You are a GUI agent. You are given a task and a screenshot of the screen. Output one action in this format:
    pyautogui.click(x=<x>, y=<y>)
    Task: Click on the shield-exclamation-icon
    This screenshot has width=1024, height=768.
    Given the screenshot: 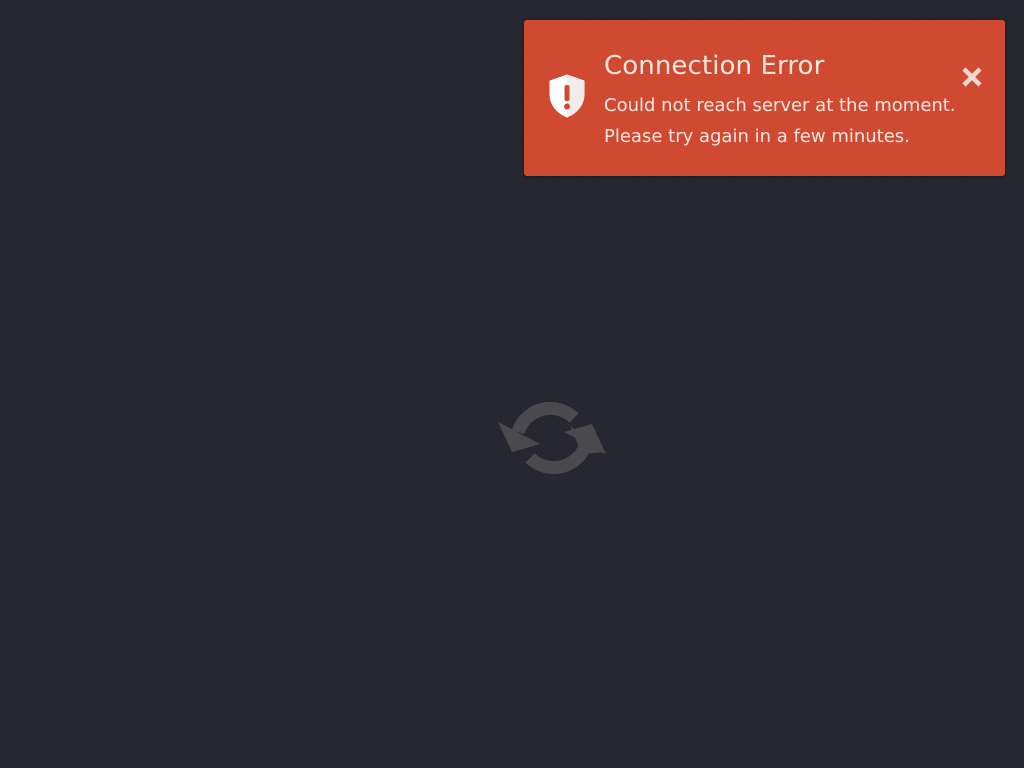 What is the action you would take?
    pyautogui.click(x=567, y=96)
    